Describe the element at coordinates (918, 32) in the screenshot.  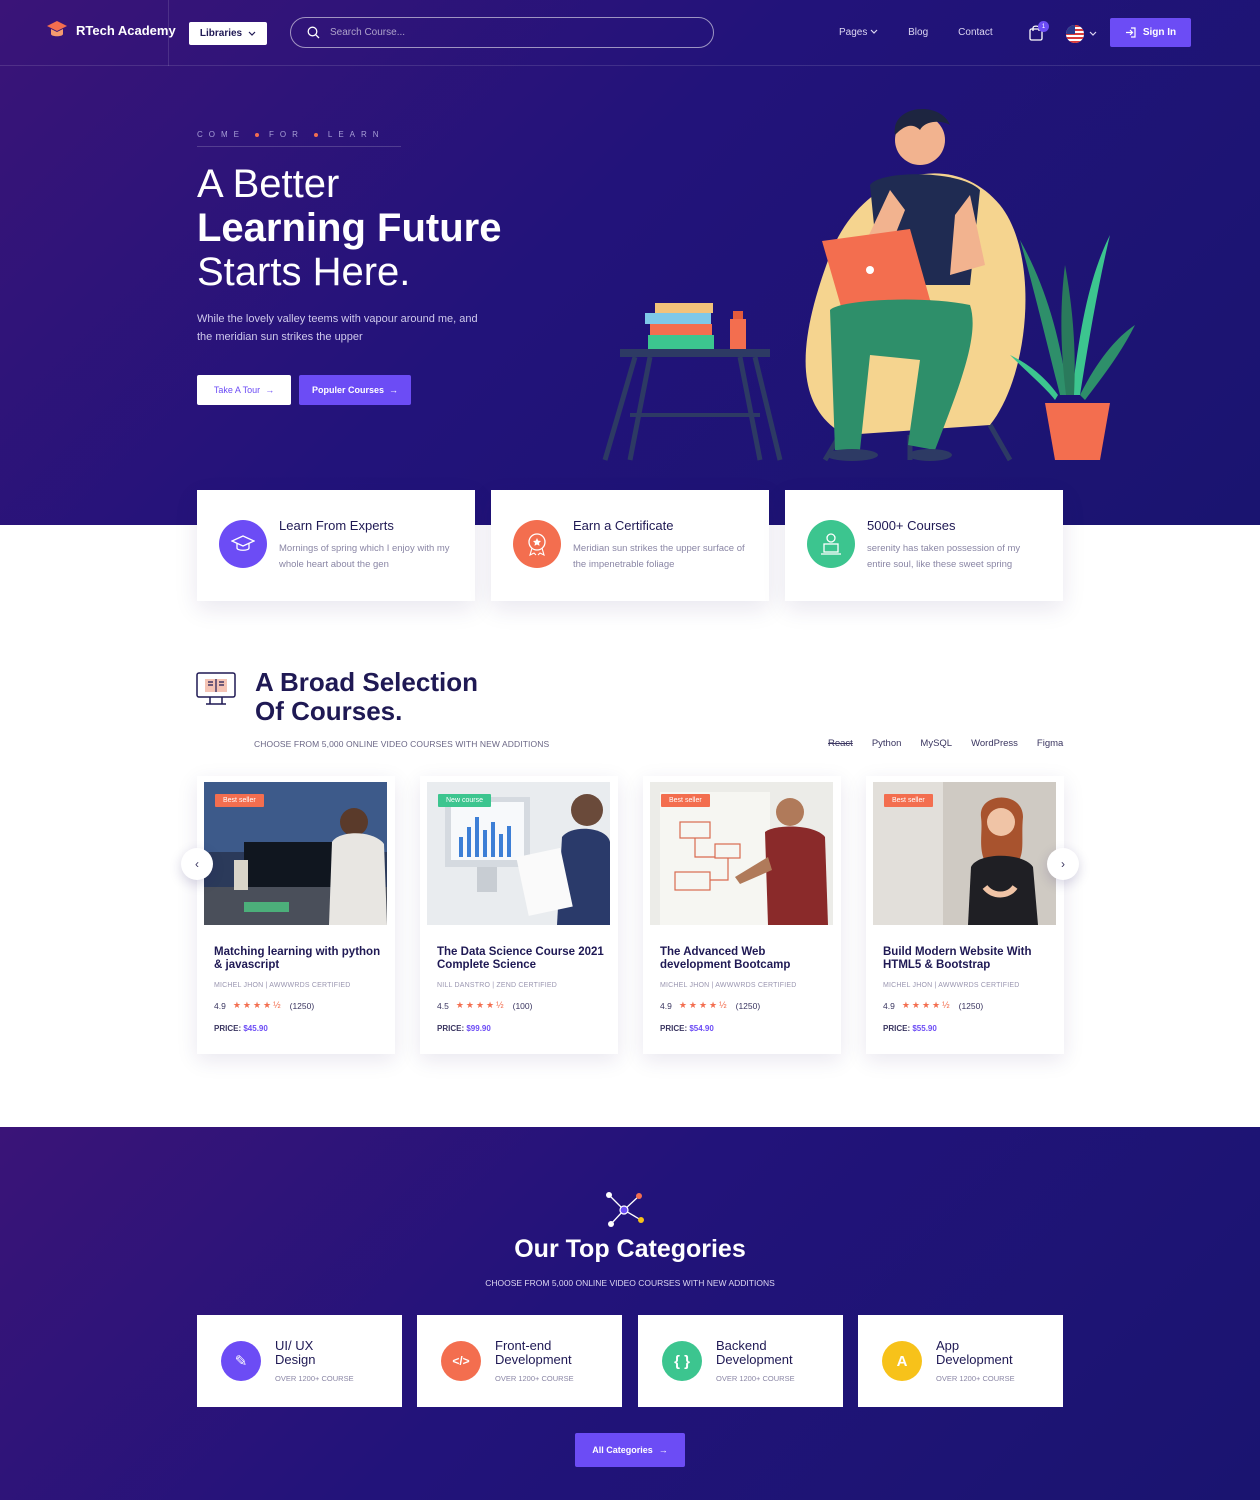
I see `nav-link-blog: Blog` at that location.